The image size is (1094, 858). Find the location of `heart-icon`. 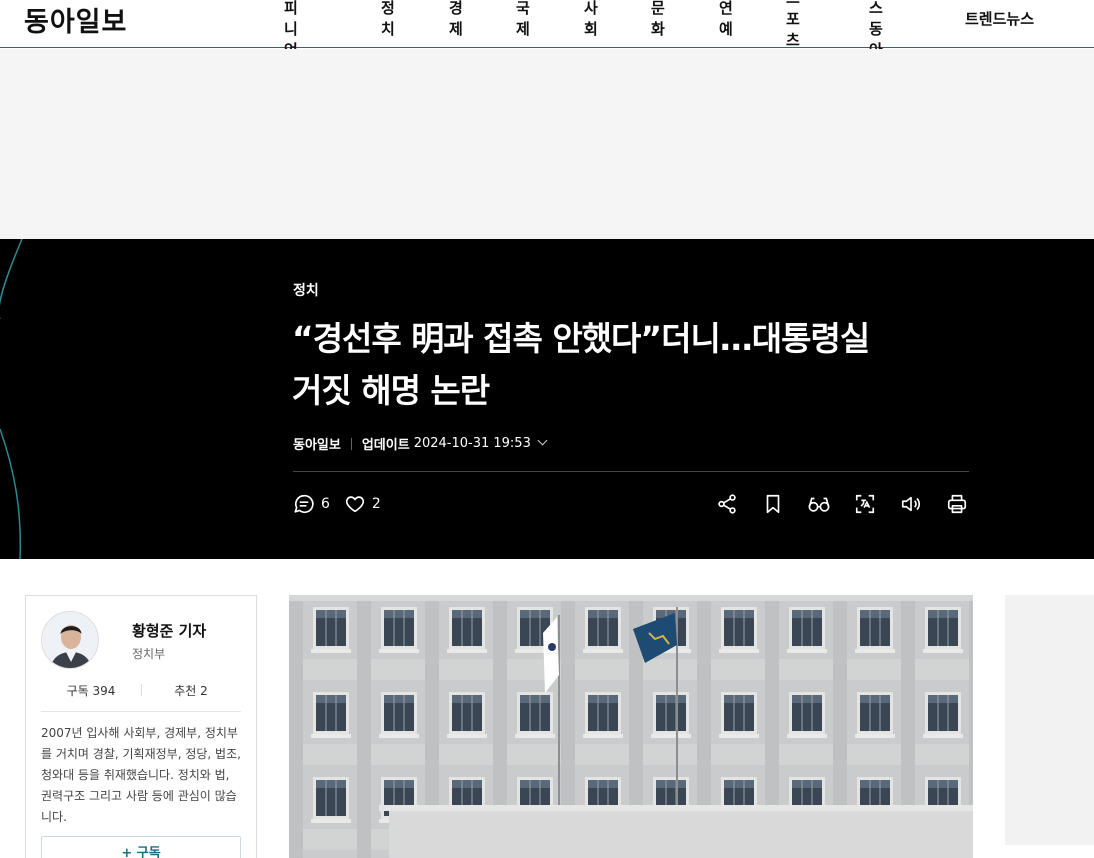

heart-icon is located at coordinates (355, 504).